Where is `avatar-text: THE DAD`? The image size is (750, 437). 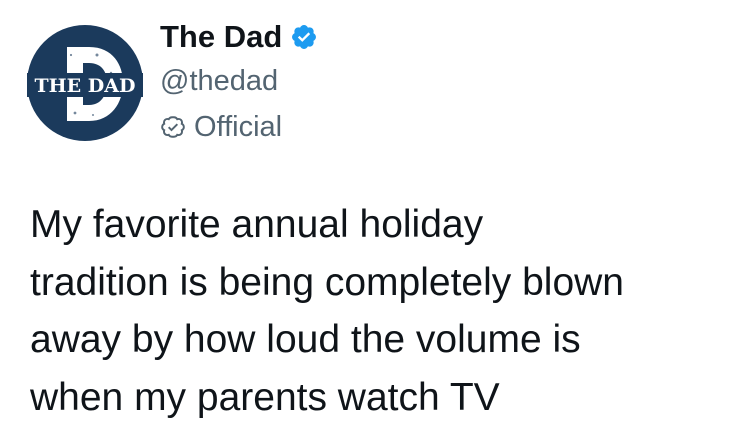
avatar-text: THE DAD is located at coordinates (85, 86).